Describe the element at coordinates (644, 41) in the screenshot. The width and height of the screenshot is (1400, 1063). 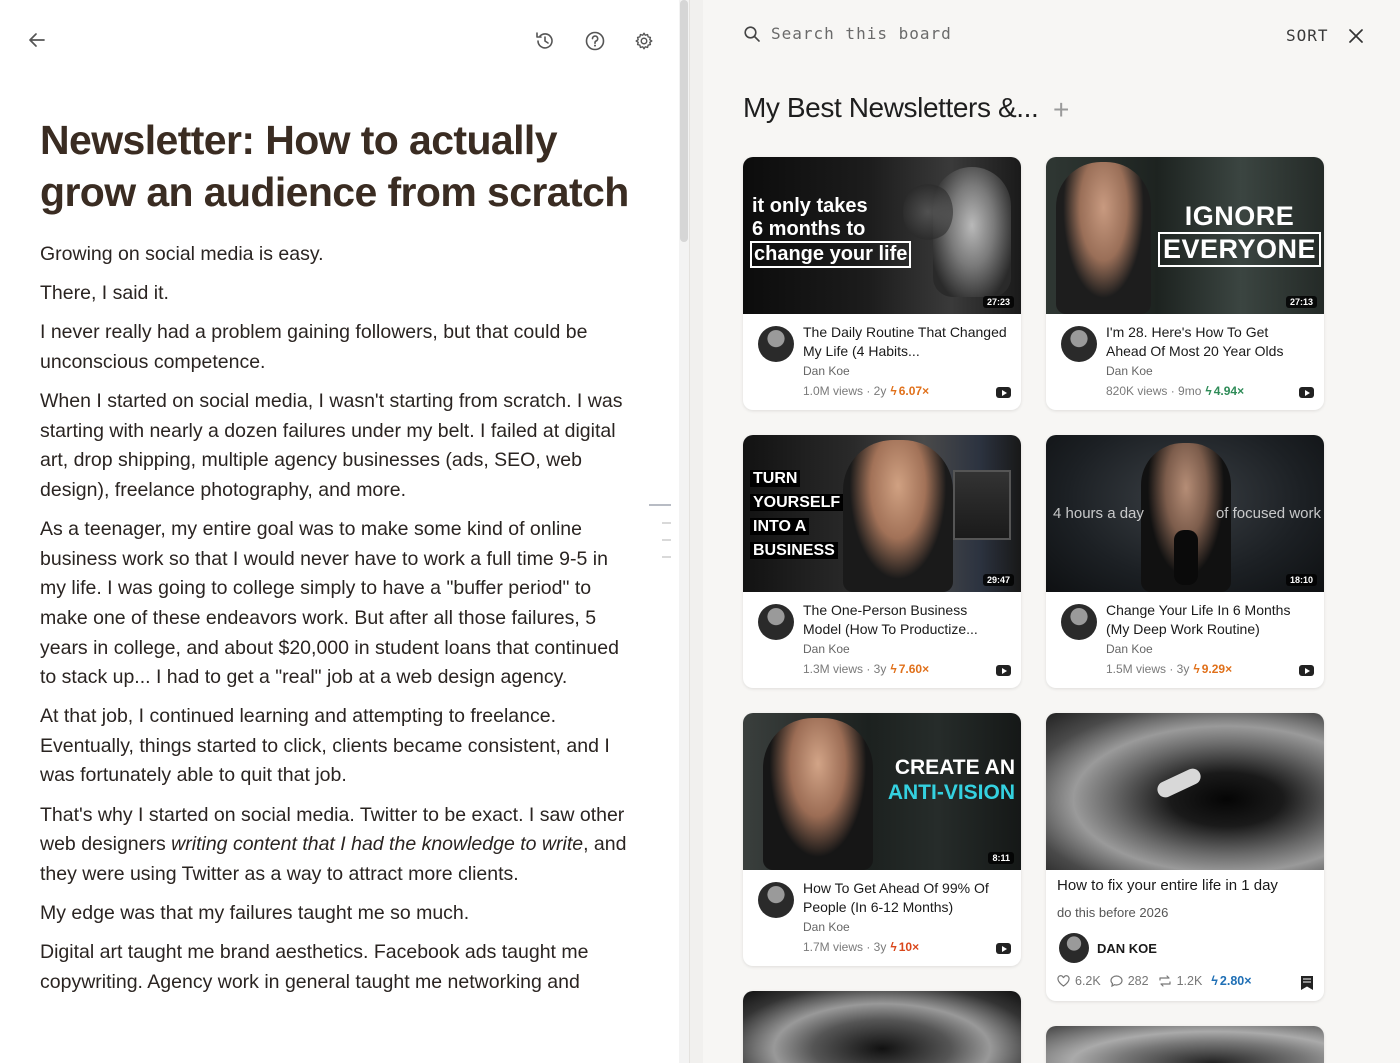
I see `settings-button` at that location.